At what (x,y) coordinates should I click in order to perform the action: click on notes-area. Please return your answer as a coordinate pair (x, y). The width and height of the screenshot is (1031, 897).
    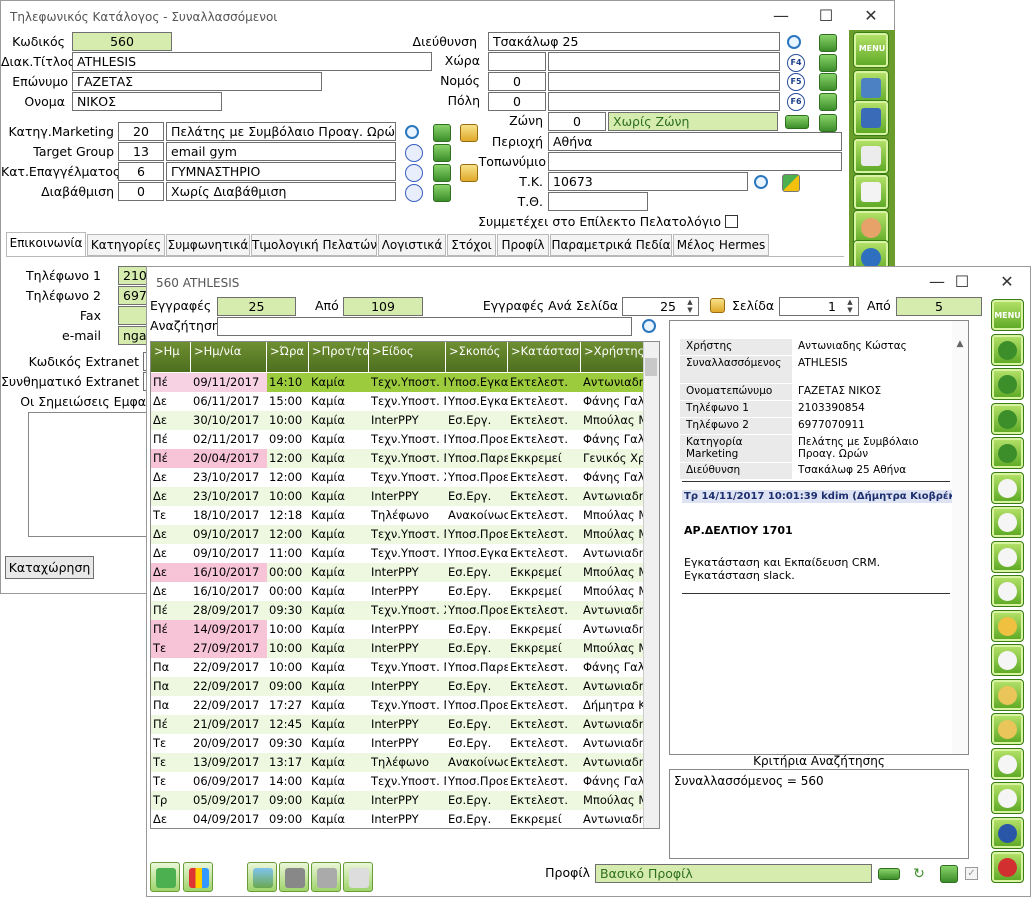
    Looking at the image, I should click on (93, 474).